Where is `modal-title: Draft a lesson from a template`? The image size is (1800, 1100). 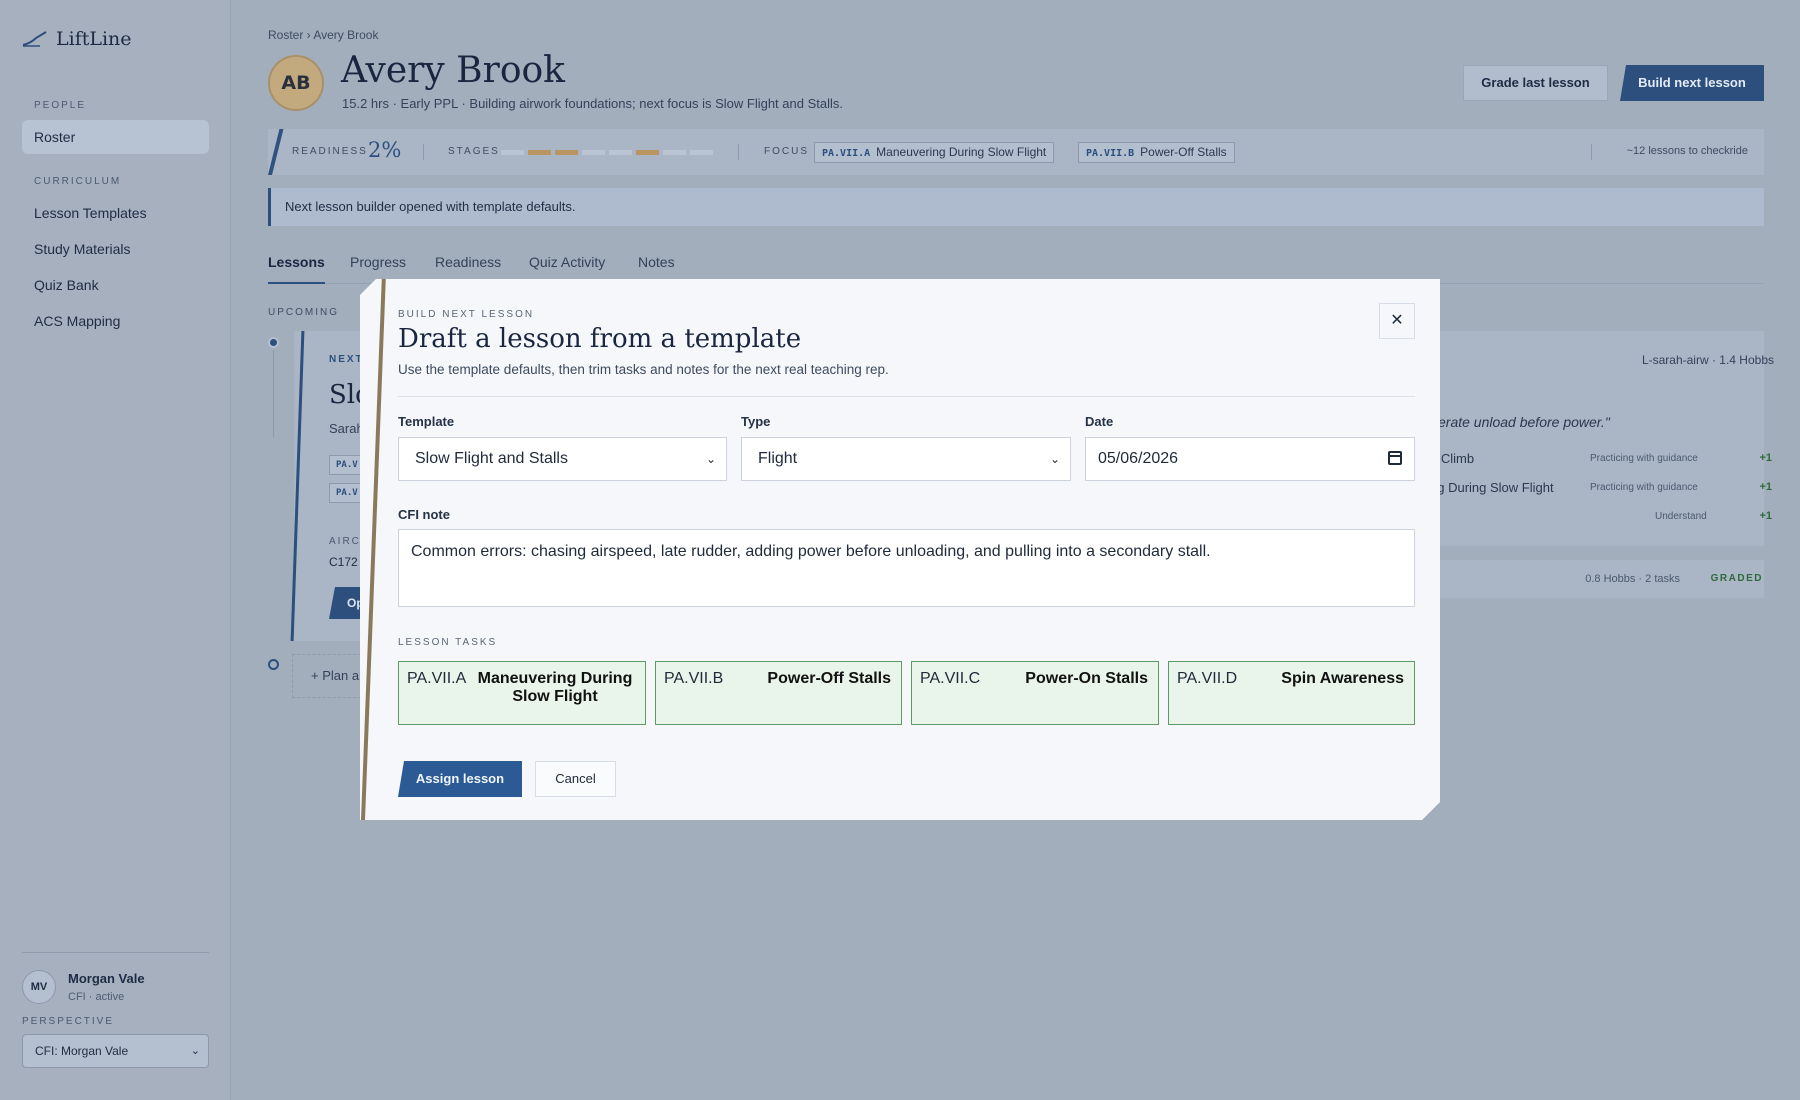 modal-title: Draft a lesson from a template is located at coordinates (600, 339).